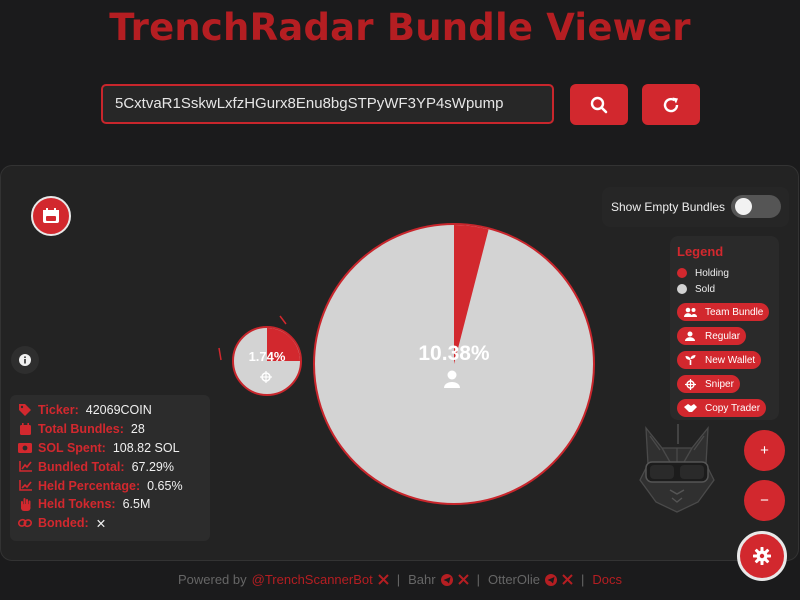  I want to click on hand-icon, so click(25, 504).